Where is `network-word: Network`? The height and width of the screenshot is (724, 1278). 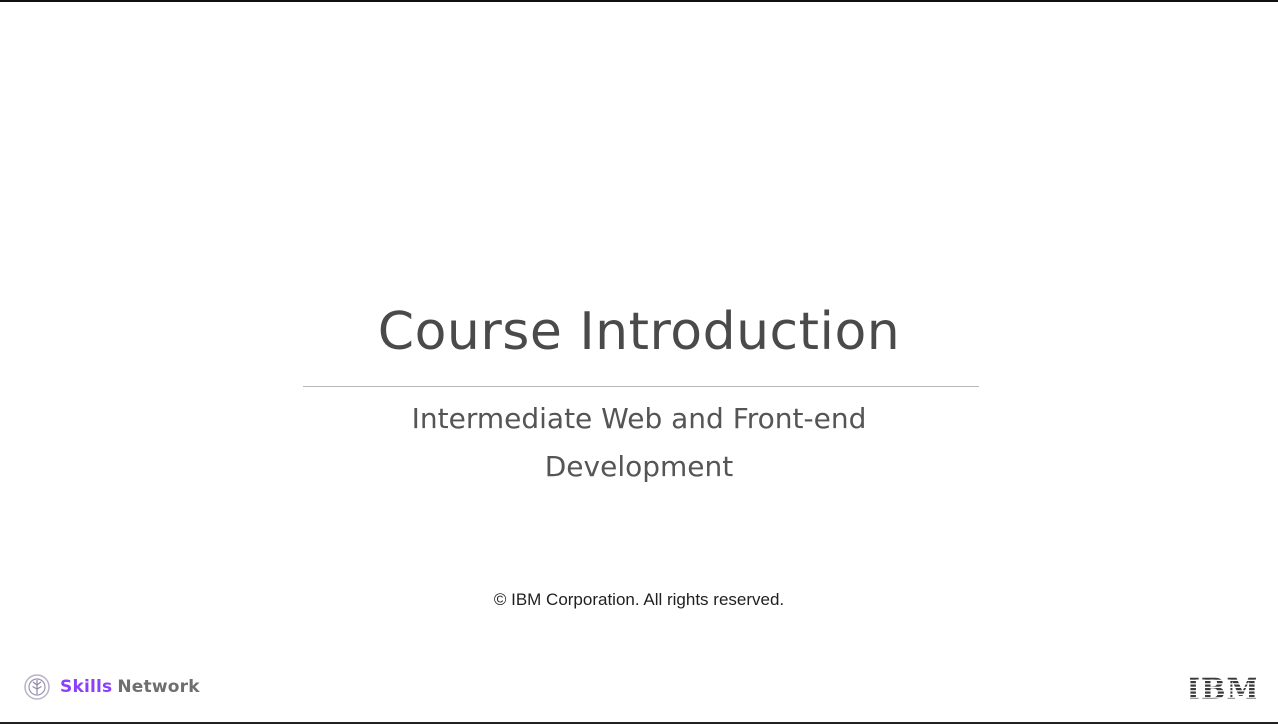
network-word: Network is located at coordinates (158, 687).